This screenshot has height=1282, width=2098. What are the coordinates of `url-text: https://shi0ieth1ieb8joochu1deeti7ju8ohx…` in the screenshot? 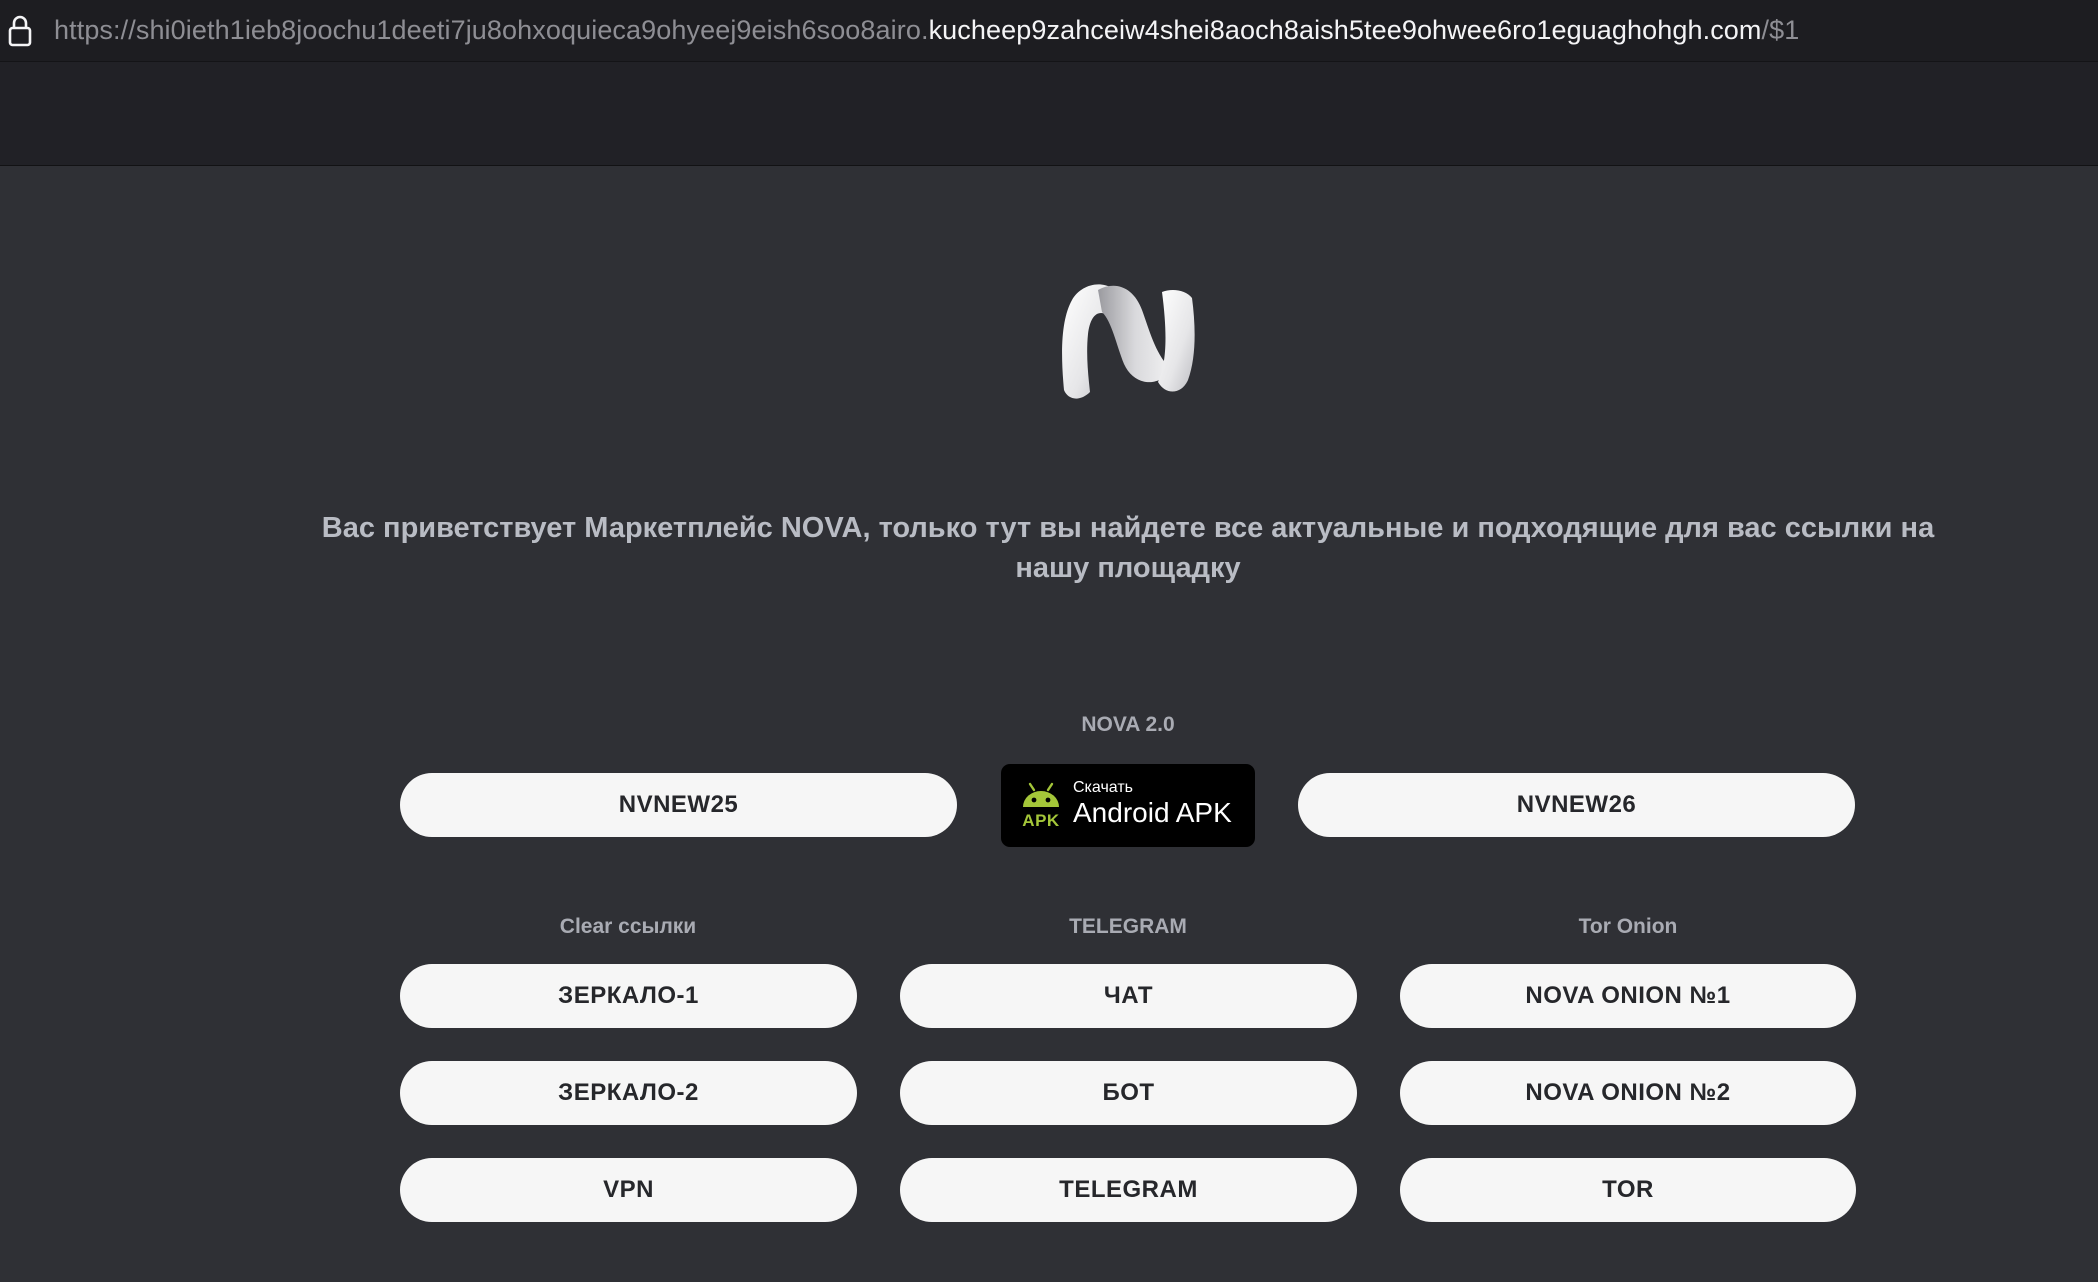 It's located at (926, 30).